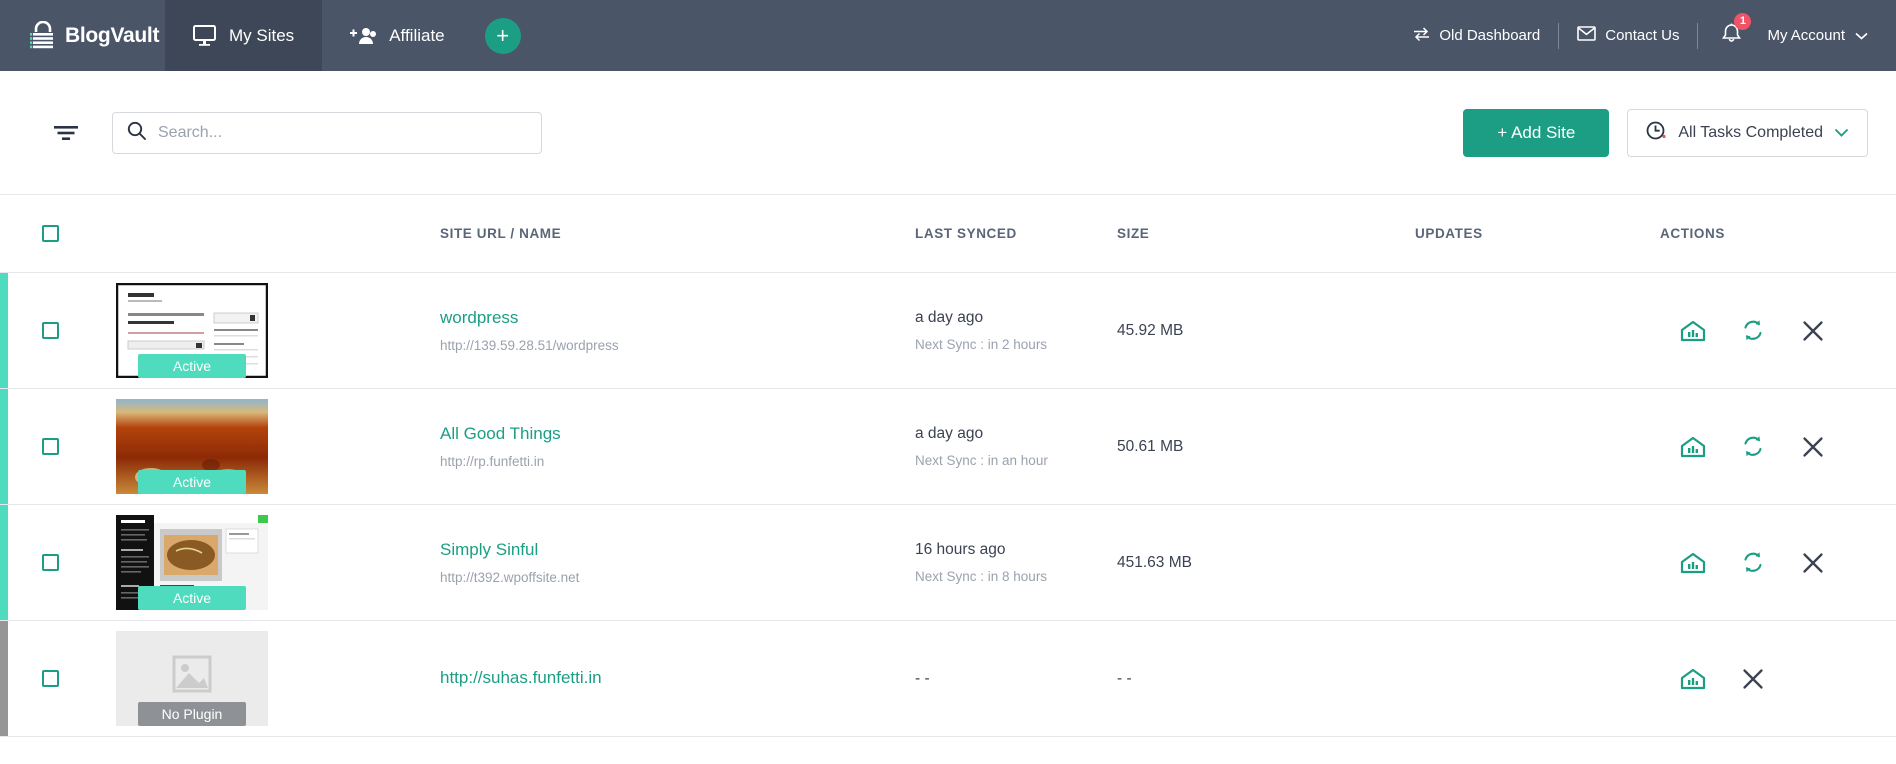 The image size is (1896, 764). Describe the element at coordinates (1692, 233) in the screenshot. I see `actions-column-header: ACTIONS` at that location.